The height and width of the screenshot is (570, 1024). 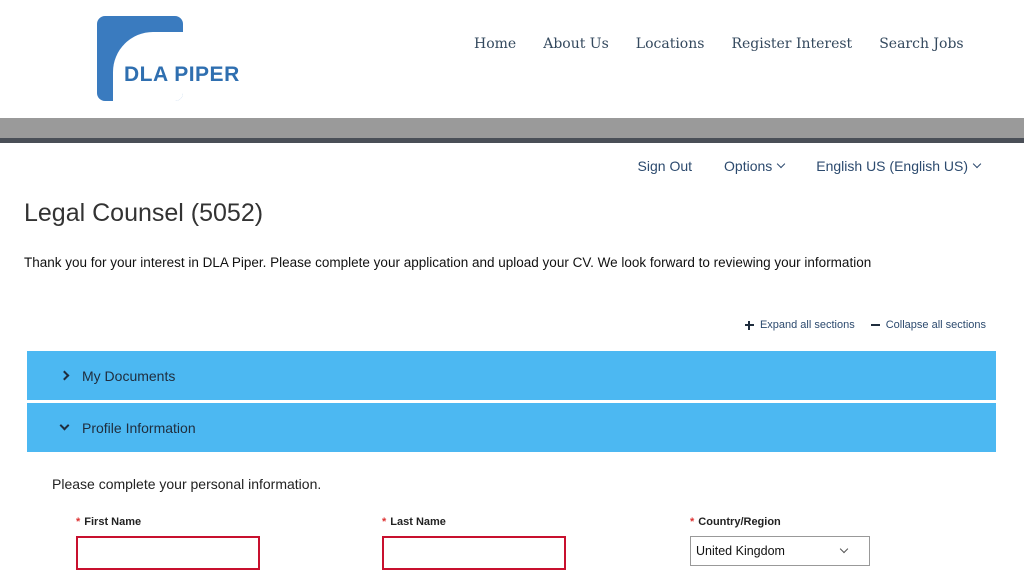 I want to click on collapse-all-button: Collapse all sections, so click(x=928, y=325).